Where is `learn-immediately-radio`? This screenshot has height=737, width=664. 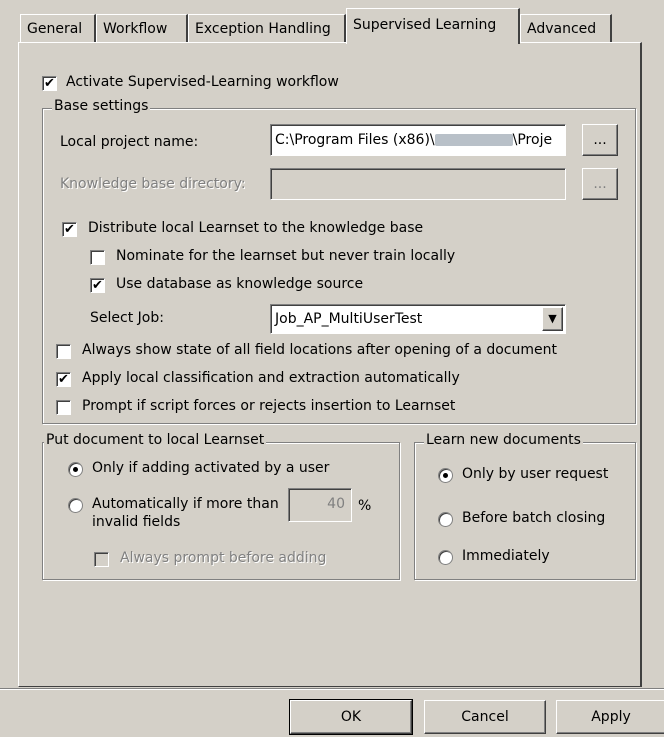 learn-immediately-radio is located at coordinates (445, 557).